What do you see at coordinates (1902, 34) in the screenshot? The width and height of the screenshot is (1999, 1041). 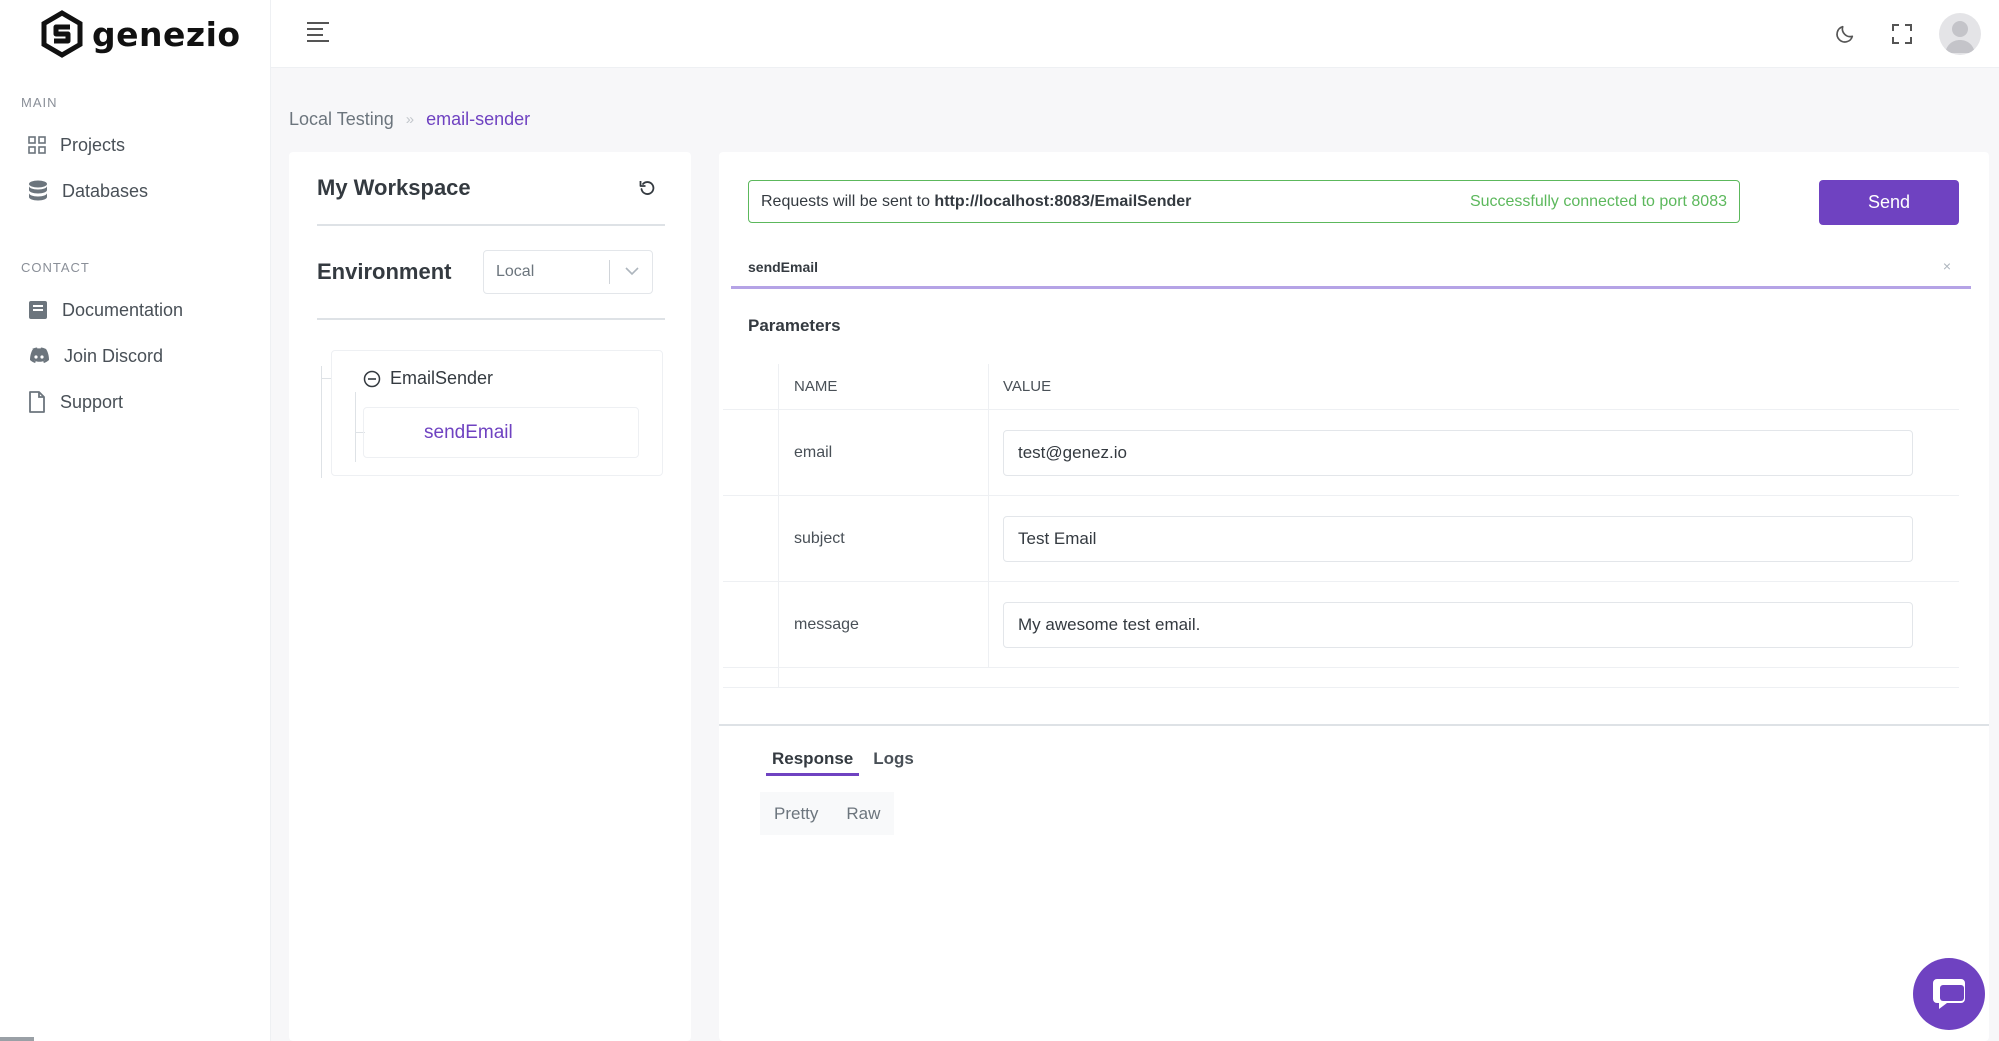 I see `fullscreen-icon` at bounding box center [1902, 34].